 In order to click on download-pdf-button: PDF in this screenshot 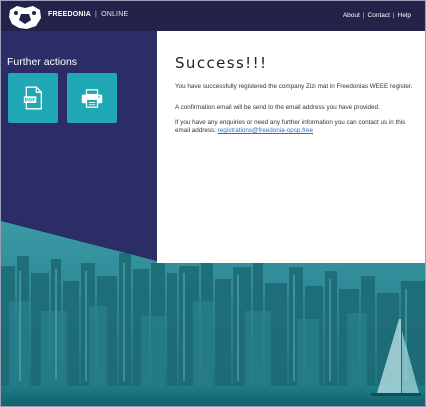, I will do `click(33, 98)`.